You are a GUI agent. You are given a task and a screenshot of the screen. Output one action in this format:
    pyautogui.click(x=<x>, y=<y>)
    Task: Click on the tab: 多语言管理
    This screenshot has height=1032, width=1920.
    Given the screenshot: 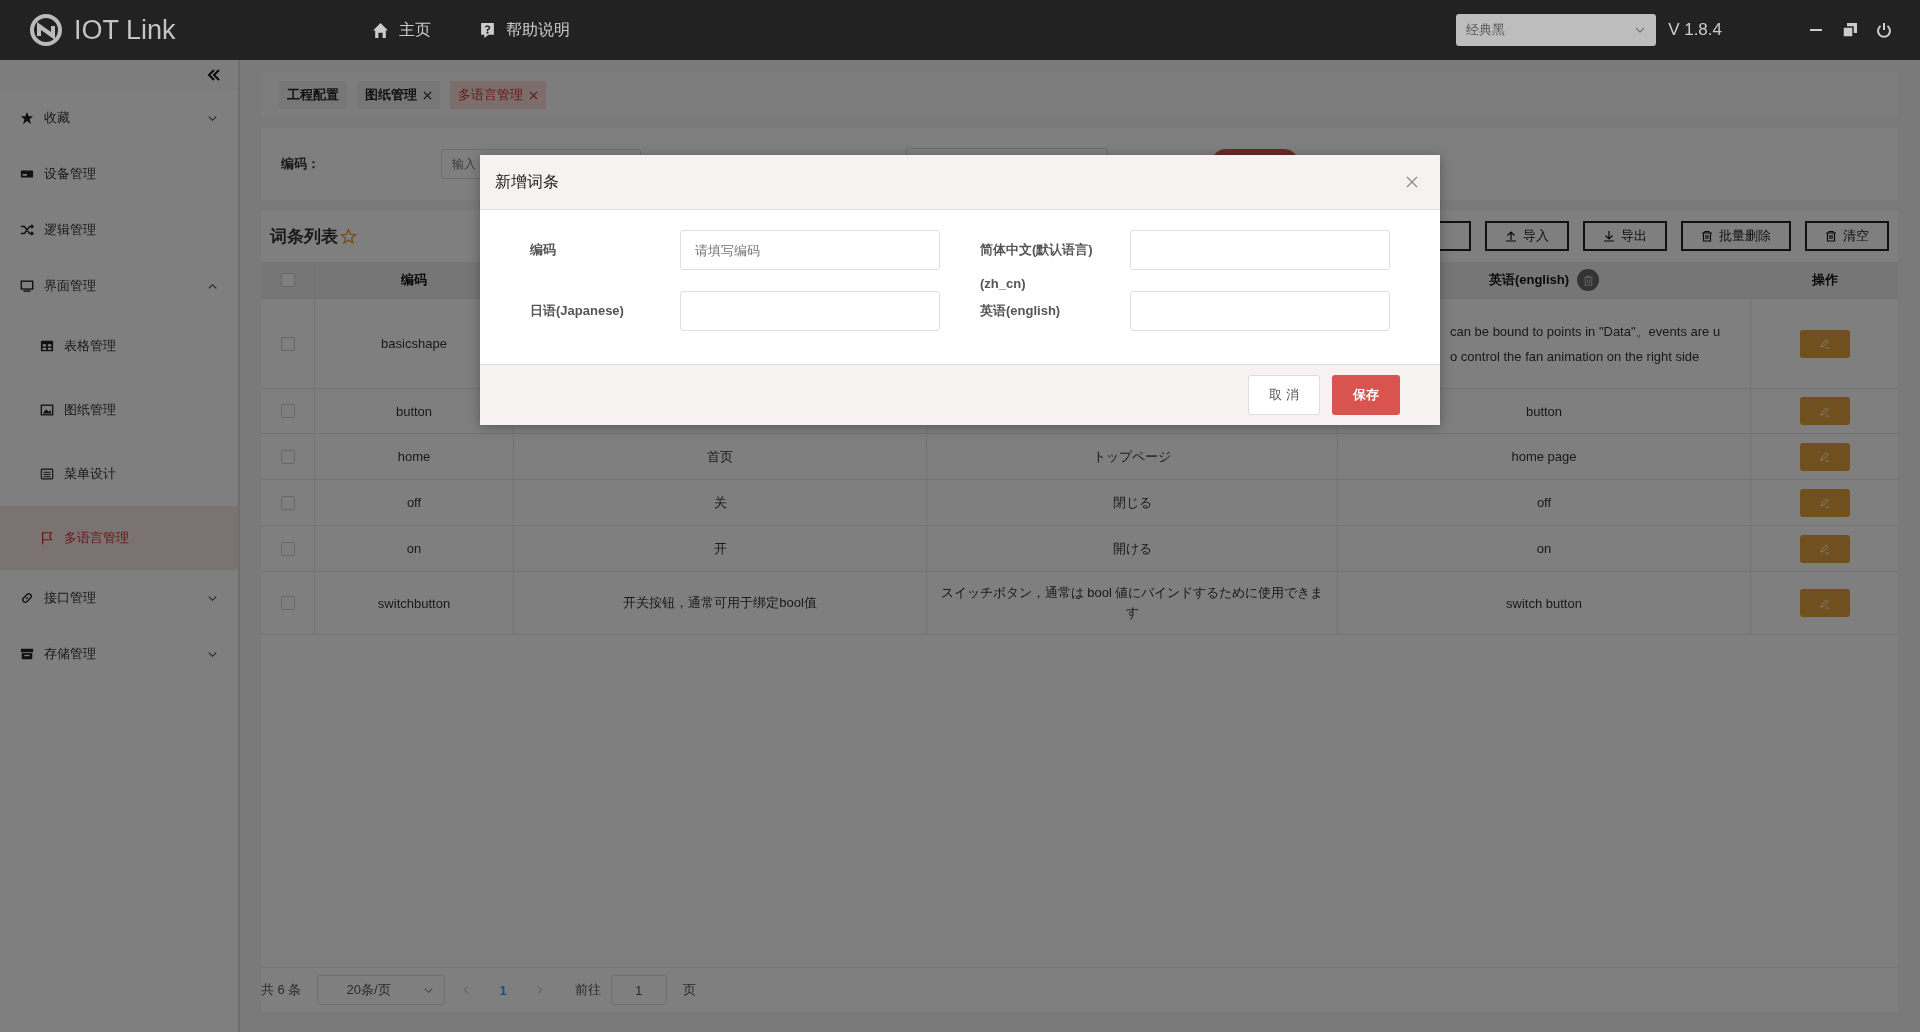 What is the action you would take?
    pyautogui.click(x=498, y=95)
    